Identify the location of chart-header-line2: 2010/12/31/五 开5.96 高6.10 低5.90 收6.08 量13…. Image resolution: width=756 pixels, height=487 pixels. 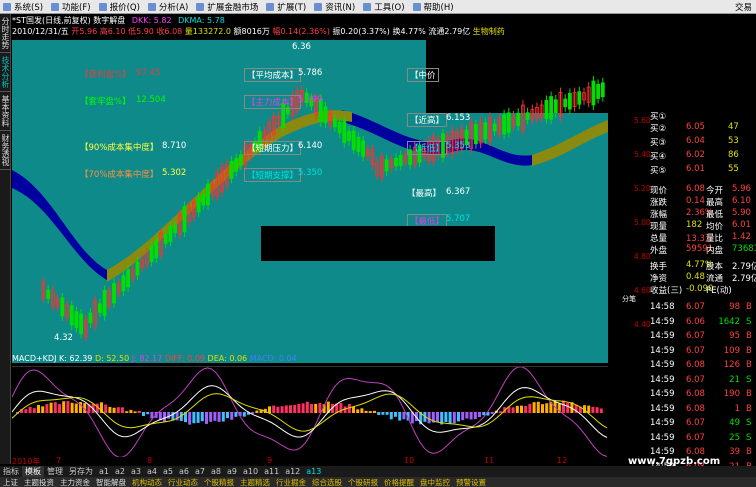
(258, 31).